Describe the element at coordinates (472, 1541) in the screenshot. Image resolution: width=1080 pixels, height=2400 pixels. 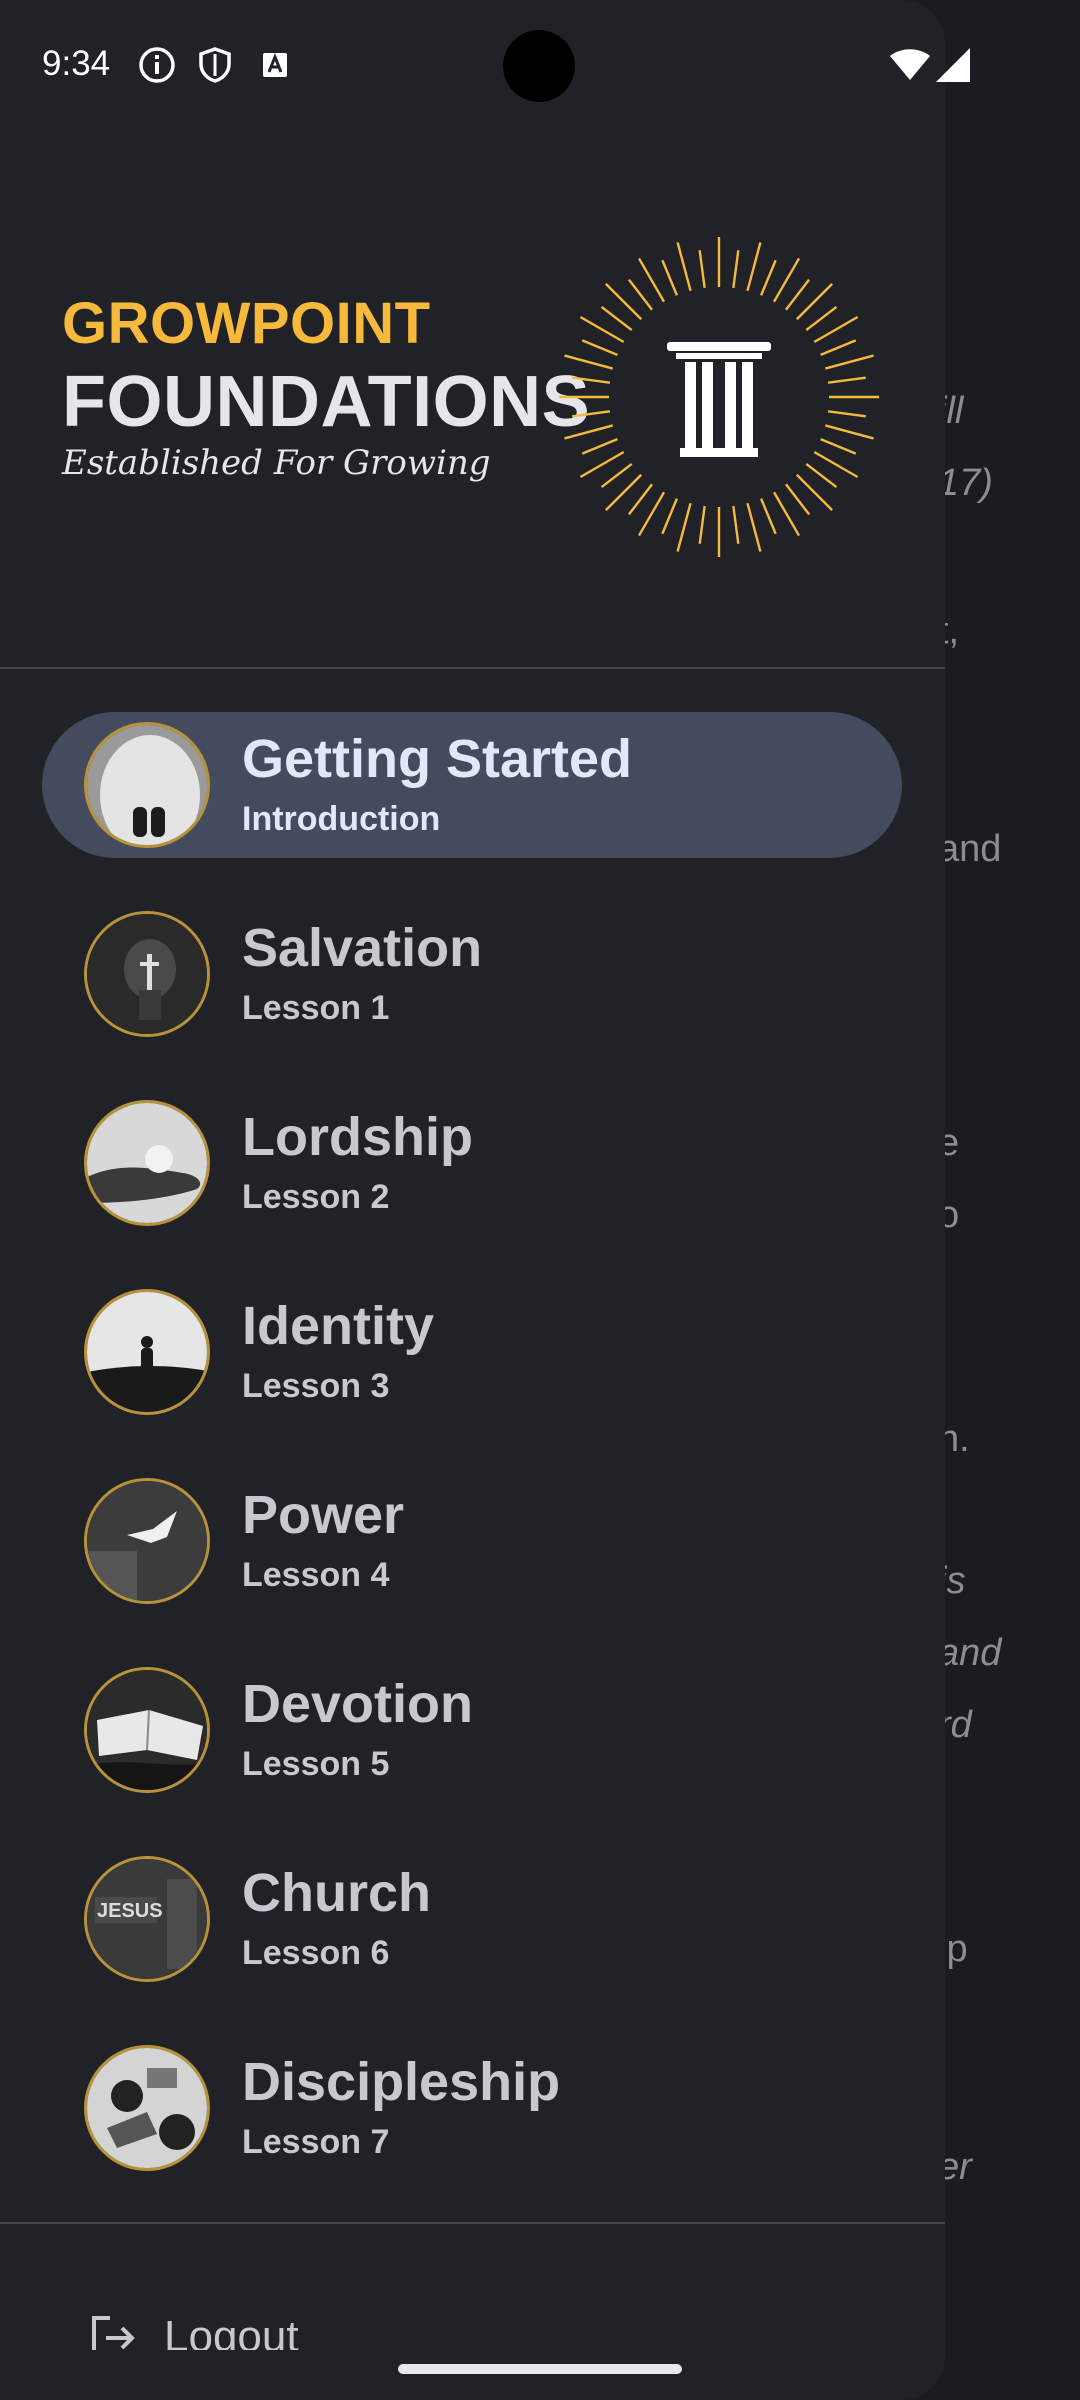
I see `lesson-item-power: Power Lesson 4` at that location.